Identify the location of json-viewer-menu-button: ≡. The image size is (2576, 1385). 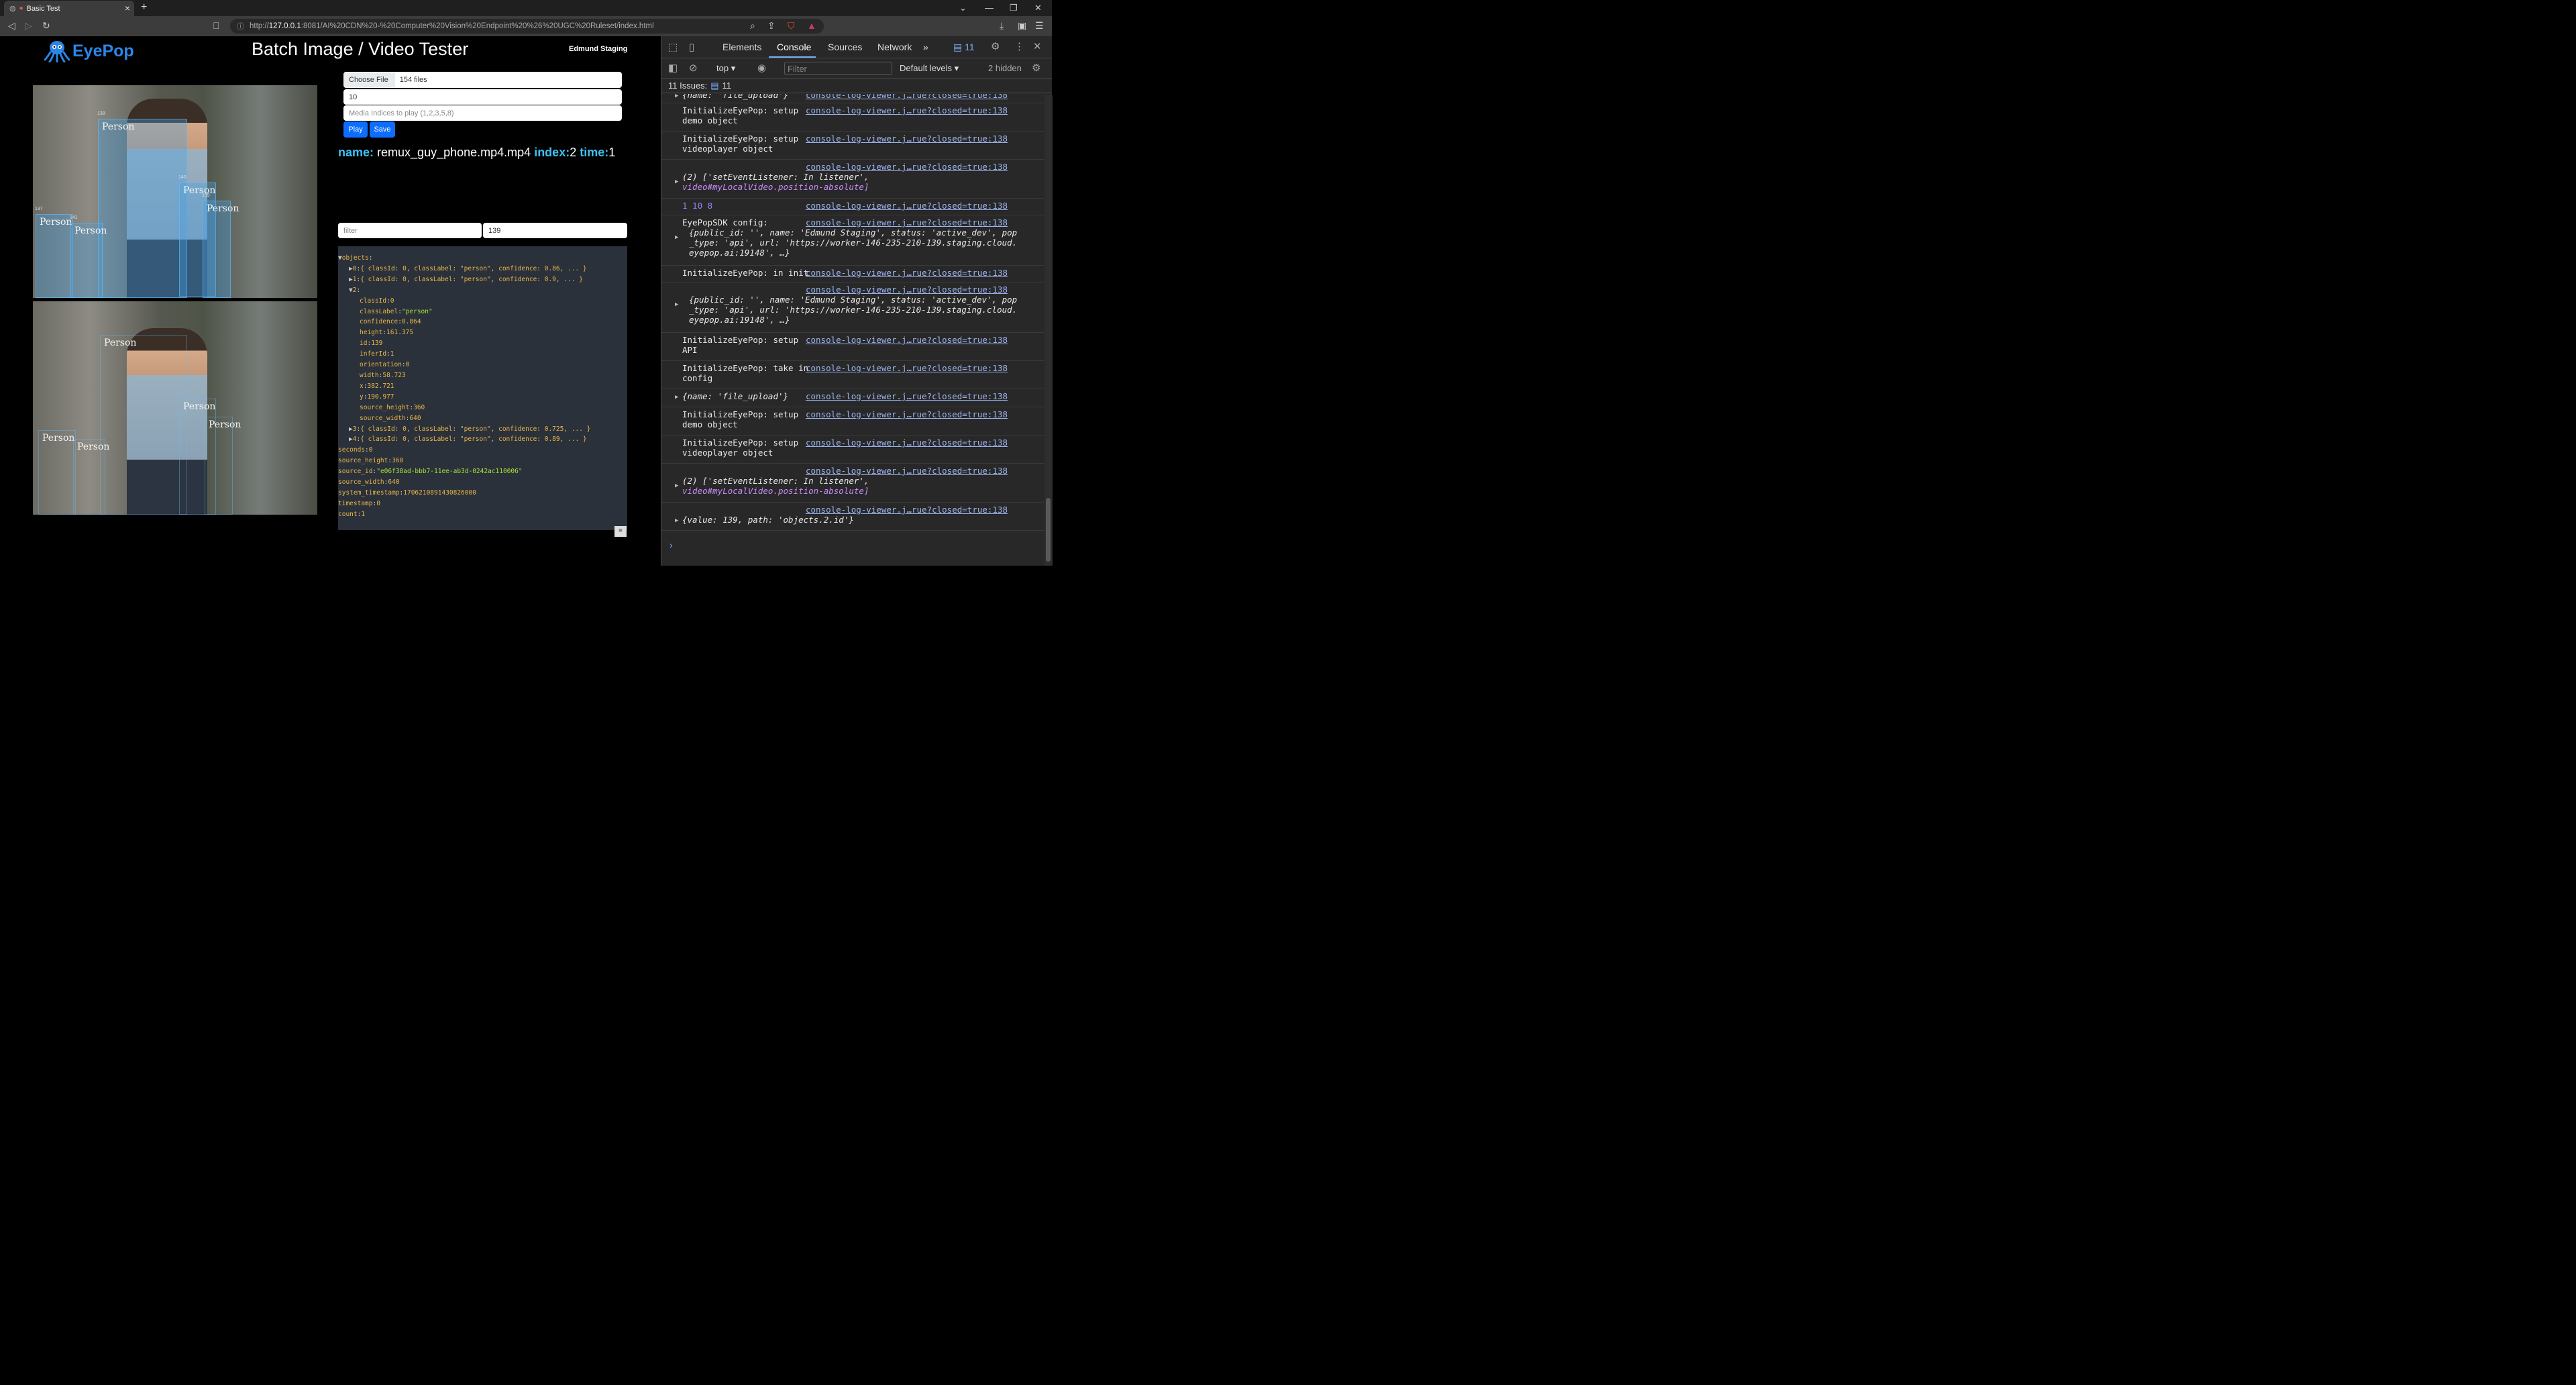
(620, 531).